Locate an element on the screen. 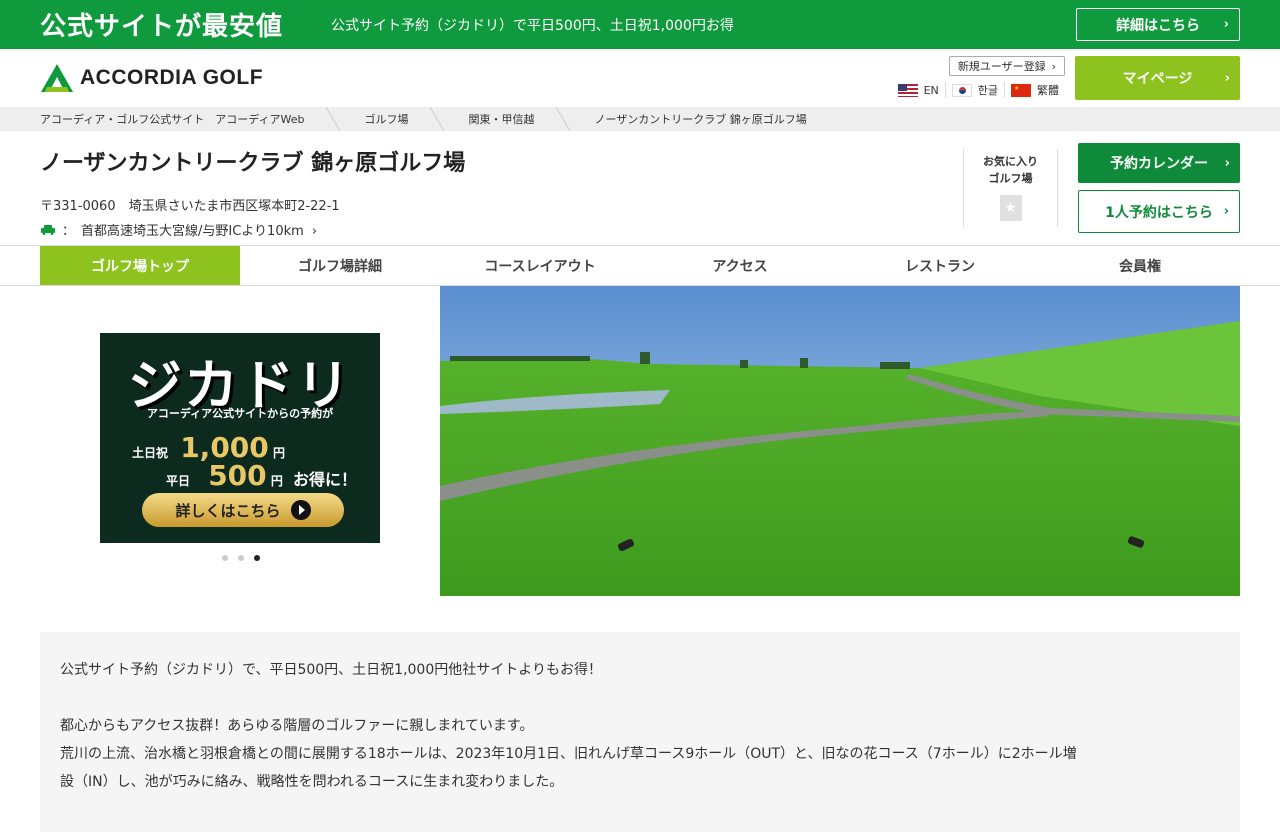 The width and height of the screenshot is (1280, 832). bookmark-star-icon: ★ is located at coordinates (1010, 208).